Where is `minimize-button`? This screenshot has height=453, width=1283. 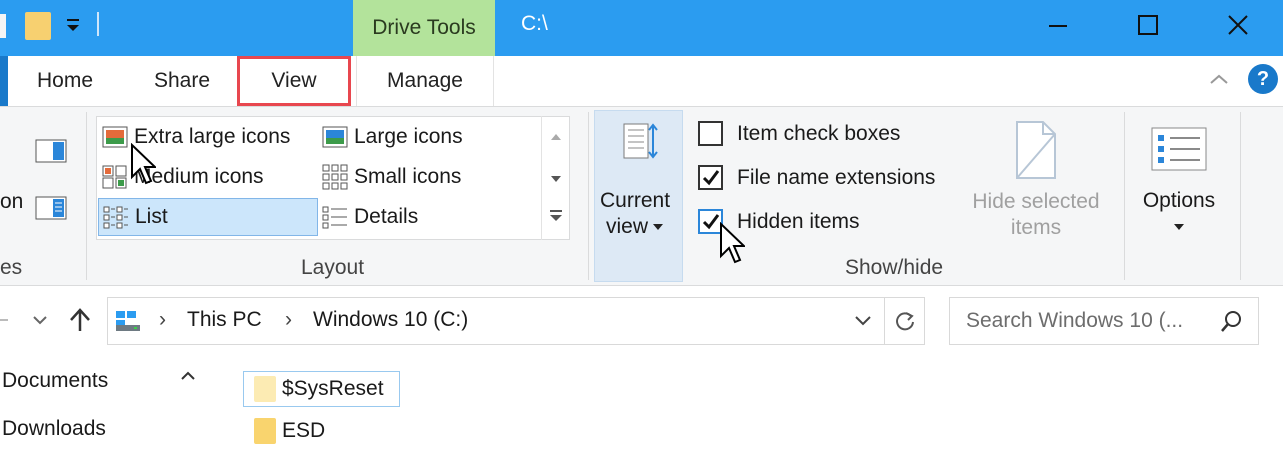 minimize-button is located at coordinates (1058, 25).